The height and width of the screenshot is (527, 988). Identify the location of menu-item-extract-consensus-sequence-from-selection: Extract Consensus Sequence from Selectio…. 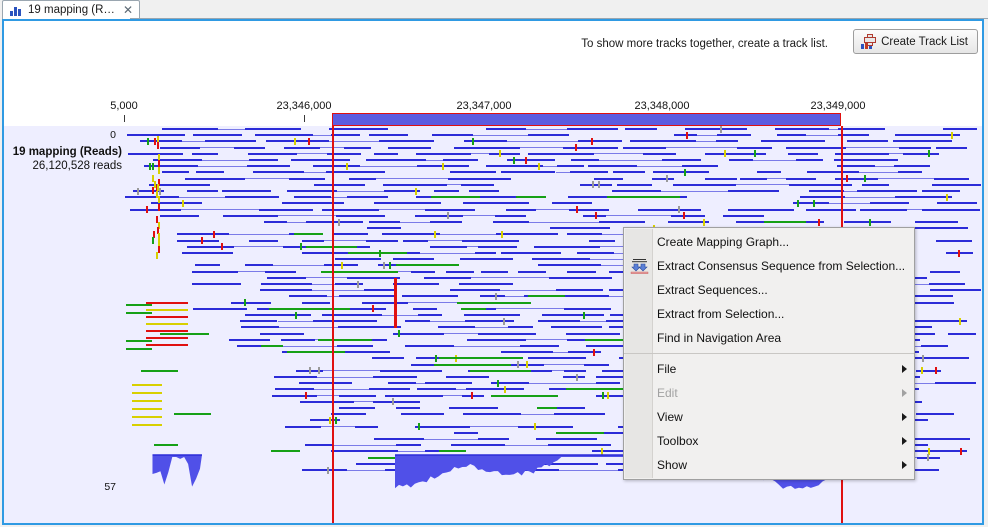
(769, 266).